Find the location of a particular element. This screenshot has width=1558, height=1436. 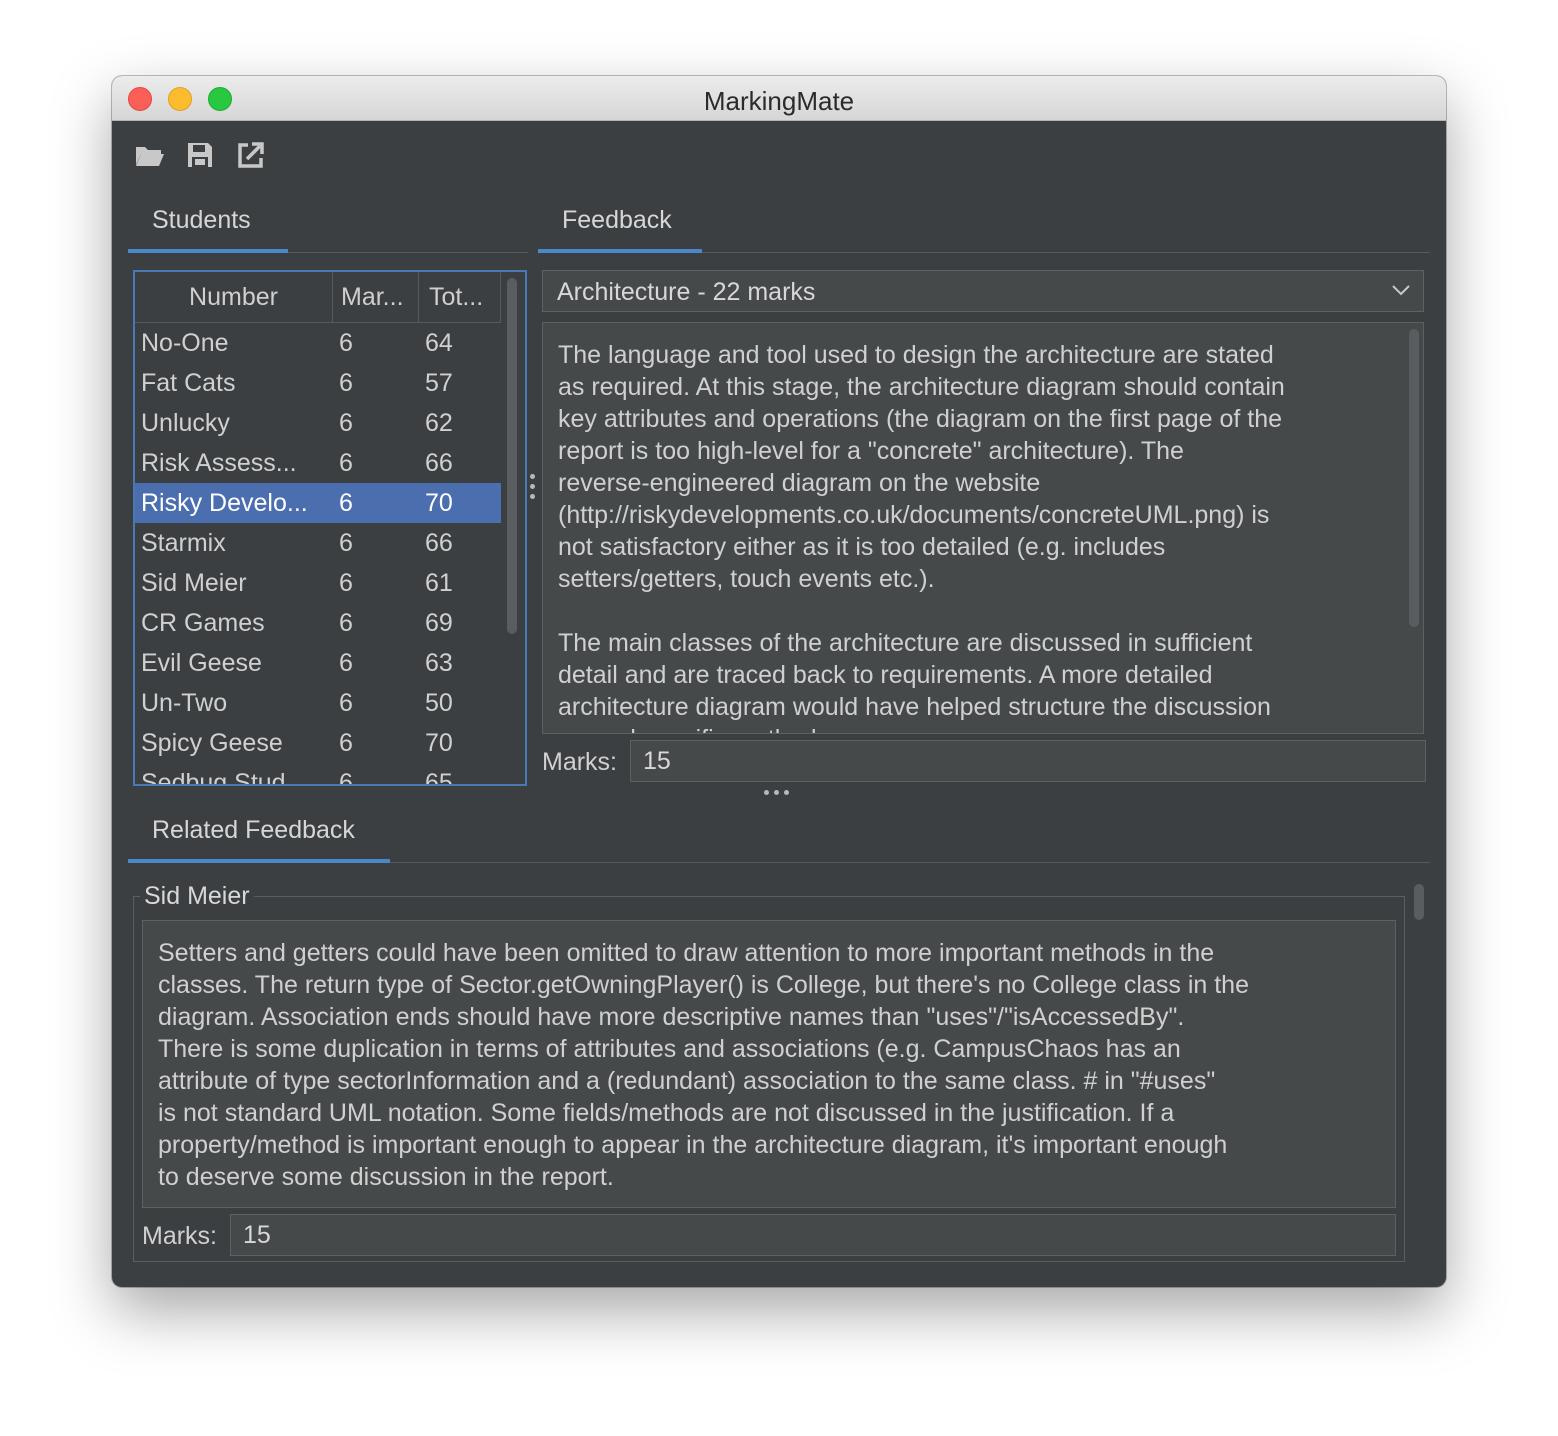

horizontal-split-handle is located at coordinates (779, 793).